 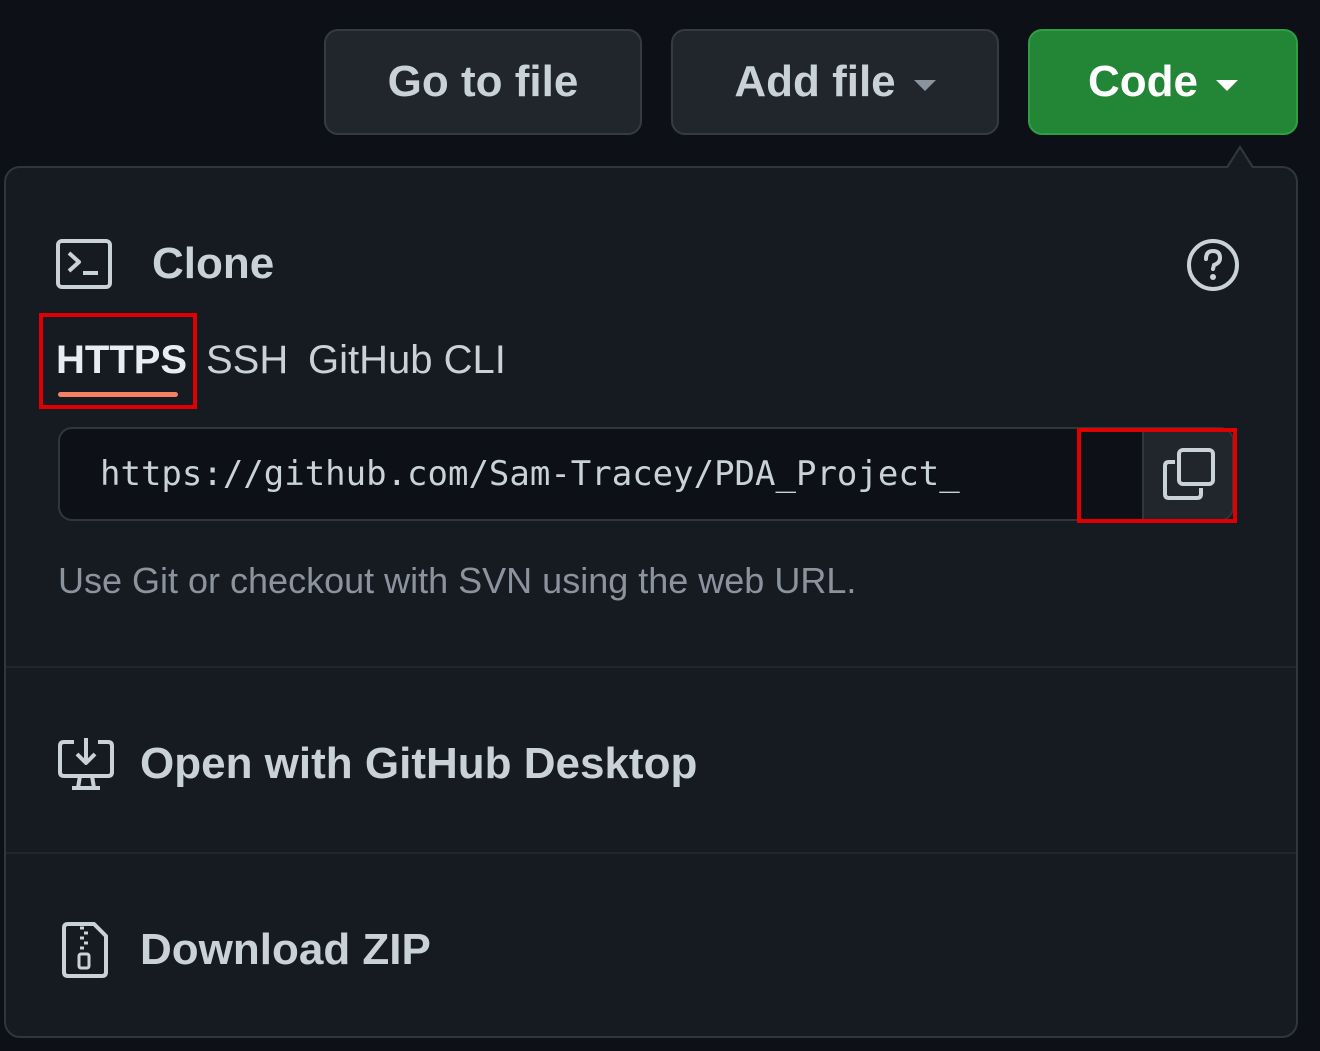 What do you see at coordinates (815, 81) in the screenshot?
I see `add-file-label: Add file` at bounding box center [815, 81].